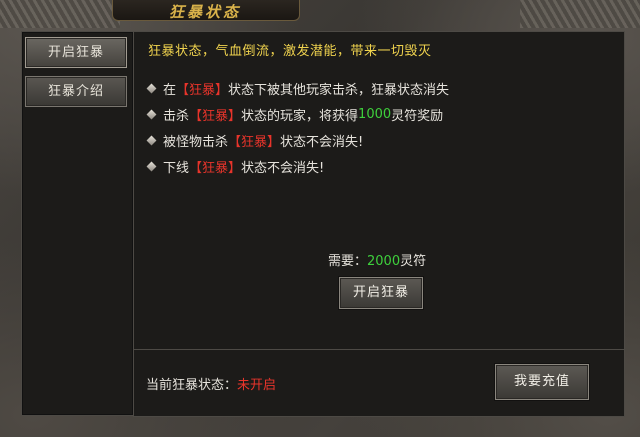  Describe the element at coordinates (192, 385) in the screenshot. I see `status-label: 当前狂暴状态：` at that location.